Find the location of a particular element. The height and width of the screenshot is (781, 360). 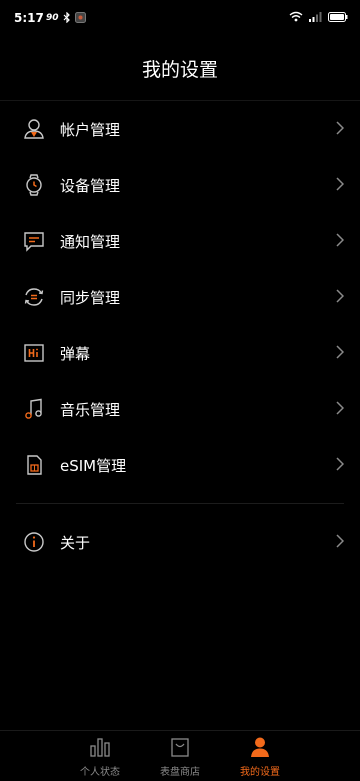

wifi-icon is located at coordinates (296, 16).